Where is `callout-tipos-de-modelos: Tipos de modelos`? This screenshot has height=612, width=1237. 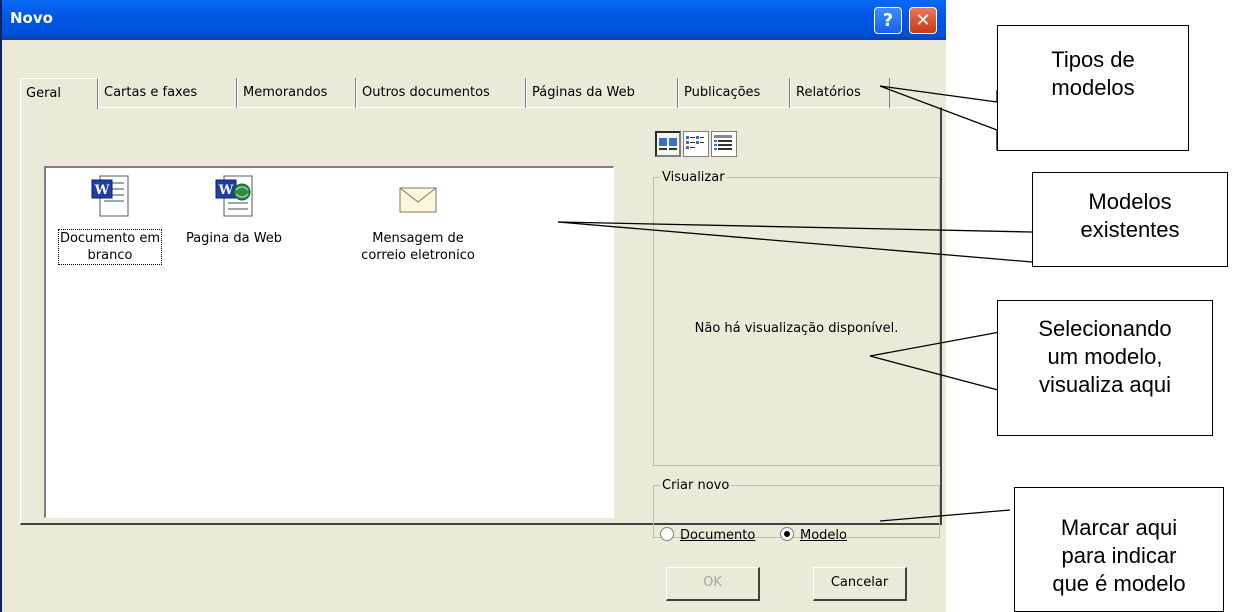 callout-tipos-de-modelos: Tipos de modelos is located at coordinates (1093, 88).